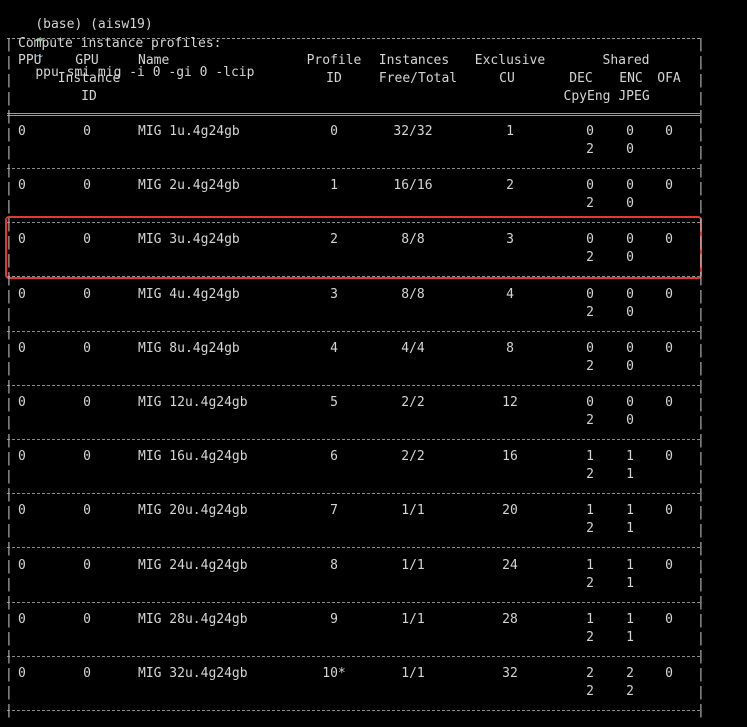 Image resolution: width=747 pixels, height=727 pixels. What do you see at coordinates (630, 204) in the screenshot?
I see `cell-jpeg: 0` at bounding box center [630, 204].